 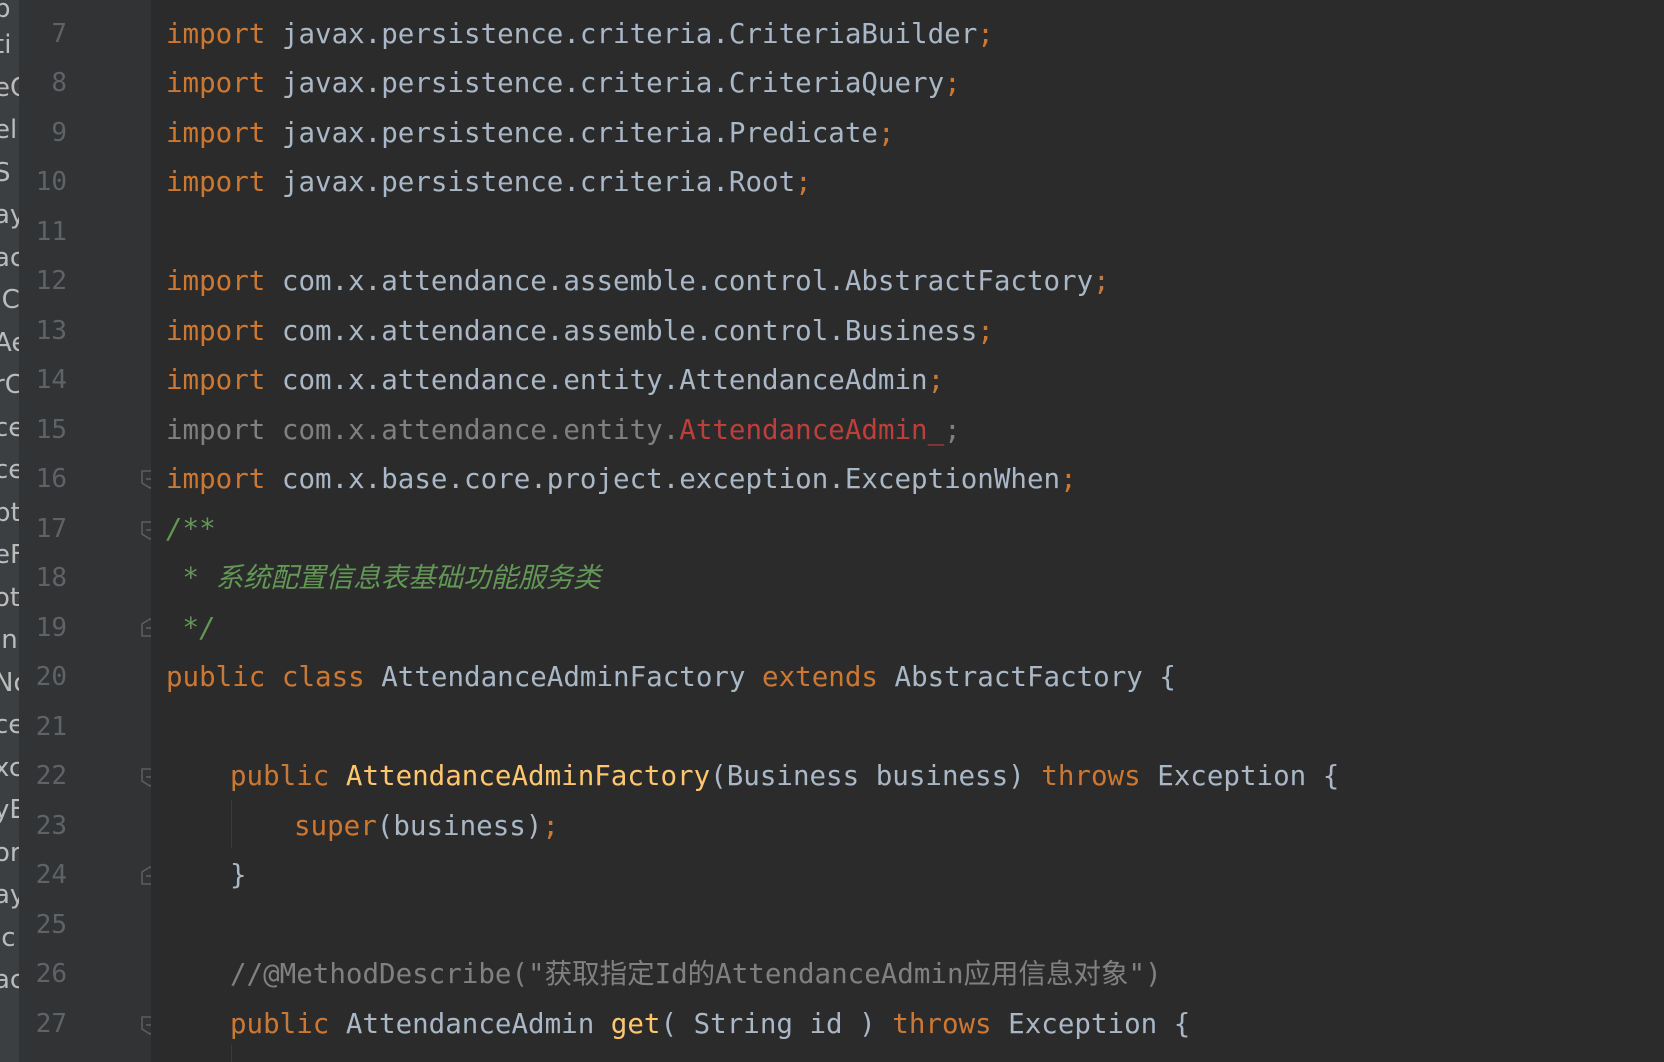 What do you see at coordinates (43, 826) in the screenshot?
I see `line-number: 23` at bounding box center [43, 826].